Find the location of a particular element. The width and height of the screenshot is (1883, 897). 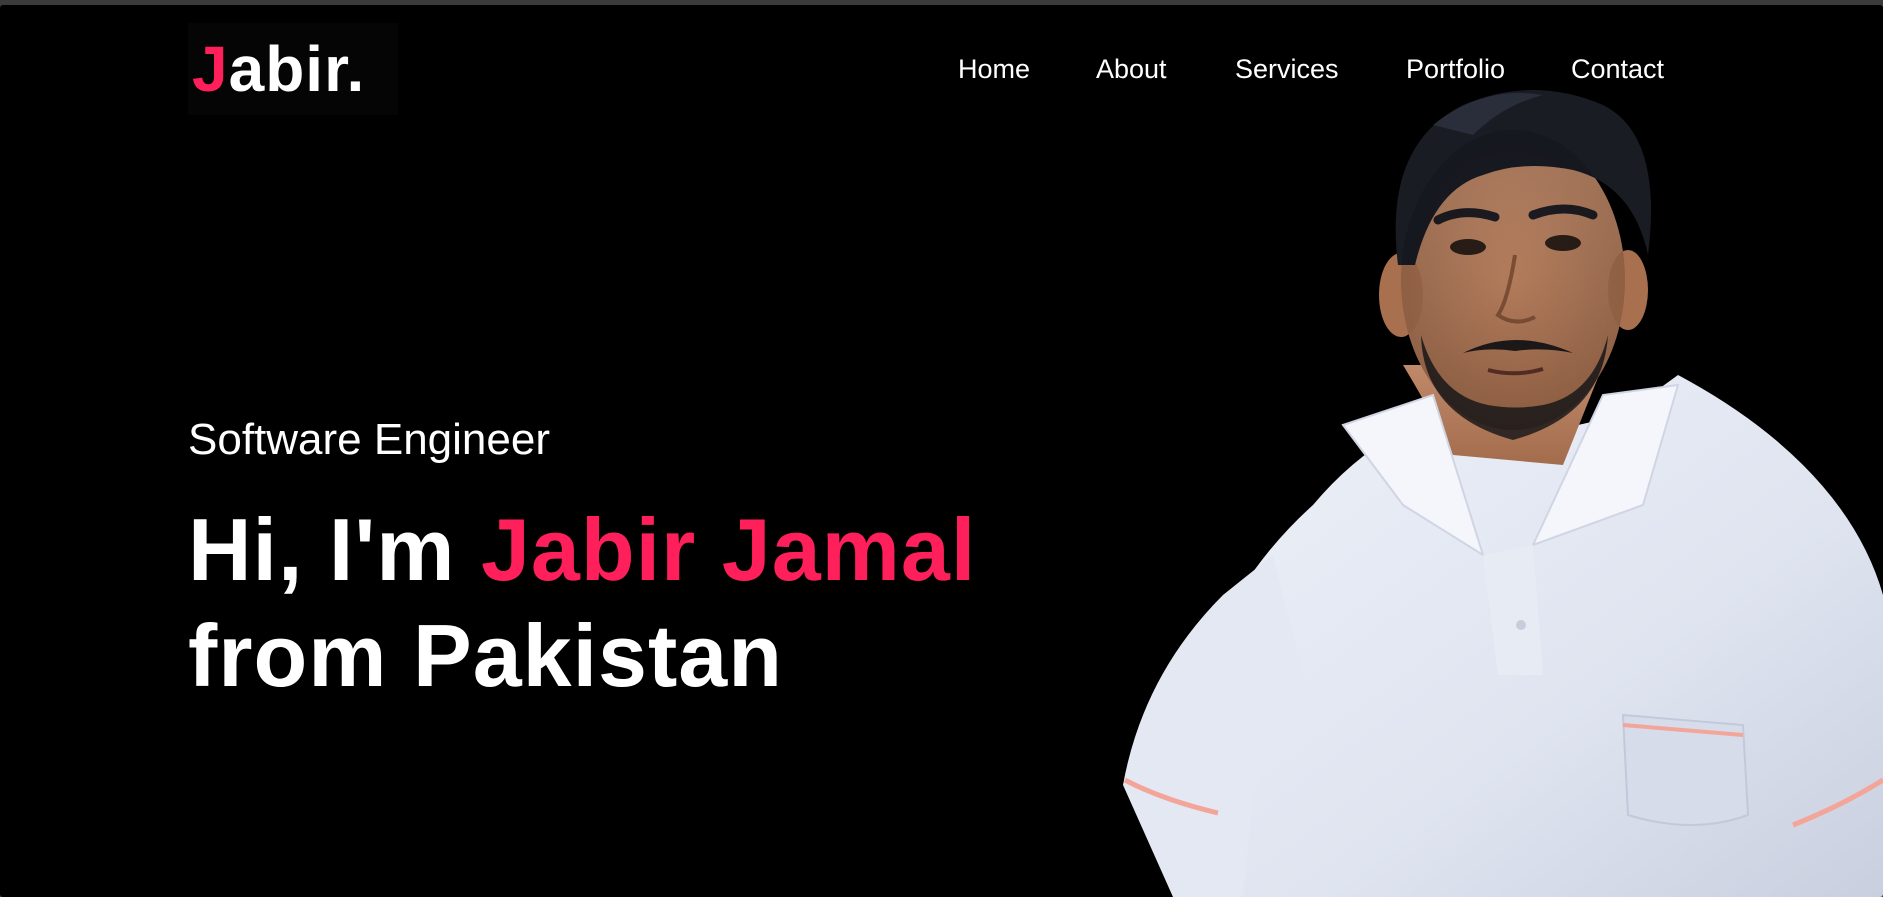

hero-subtitle: Software Engineer is located at coordinates (369, 439).